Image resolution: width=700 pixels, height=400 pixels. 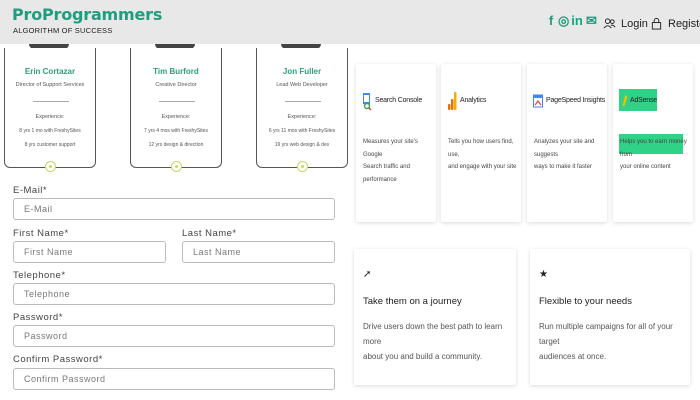 What do you see at coordinates (176, 71) in the screenshot?
I see `team-member-name: Tim Burford` at bounding box center [176, 71].